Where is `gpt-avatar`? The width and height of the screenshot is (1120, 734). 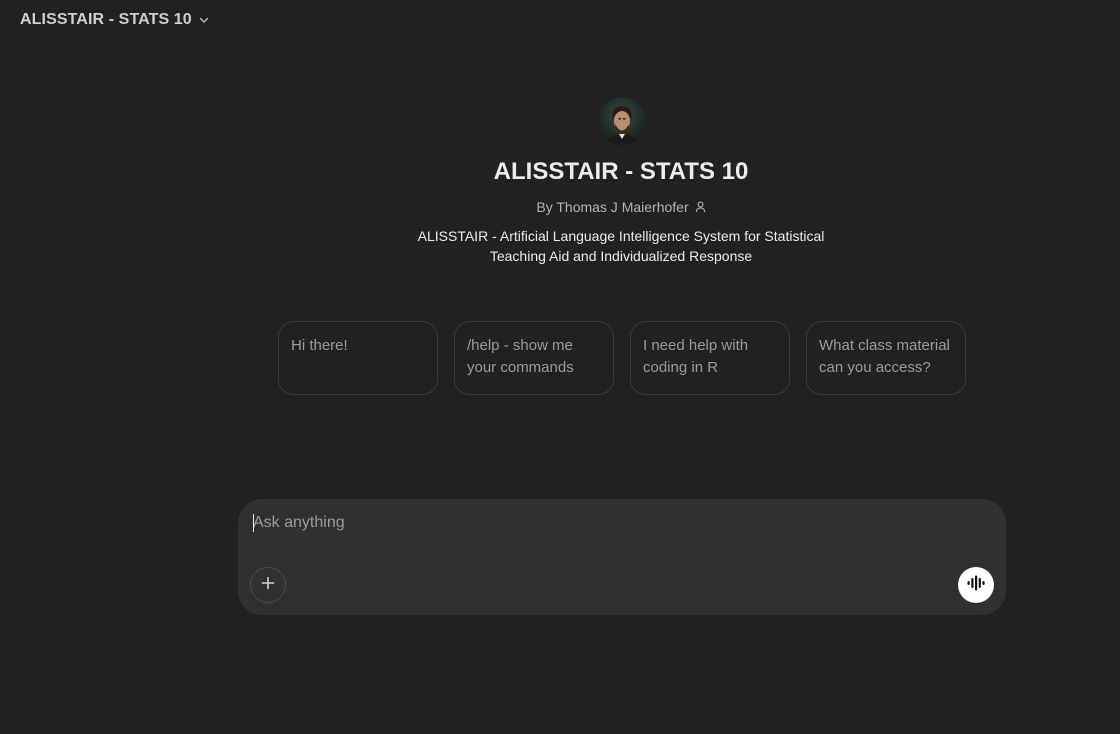
gpt-avatar is located at coordinates (622, 121).